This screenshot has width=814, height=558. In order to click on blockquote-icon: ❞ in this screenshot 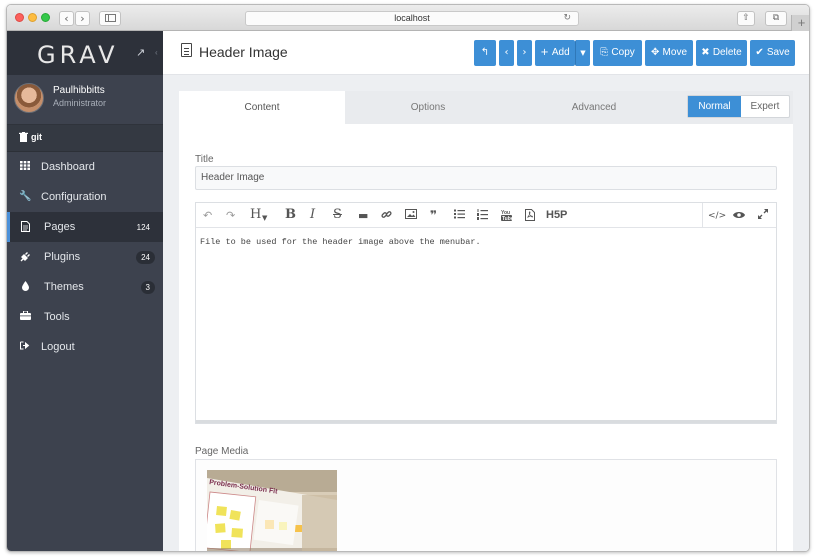, I will do `click(433, 215)`.